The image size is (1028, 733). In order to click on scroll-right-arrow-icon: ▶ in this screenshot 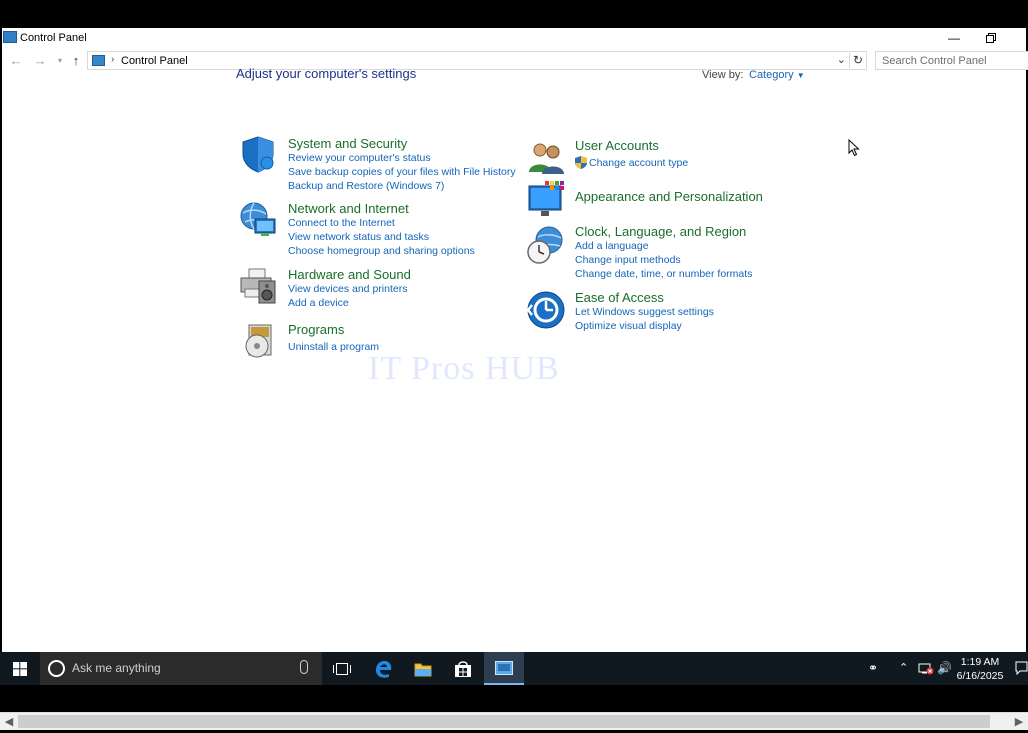, I will do `click(1019, 721)`.